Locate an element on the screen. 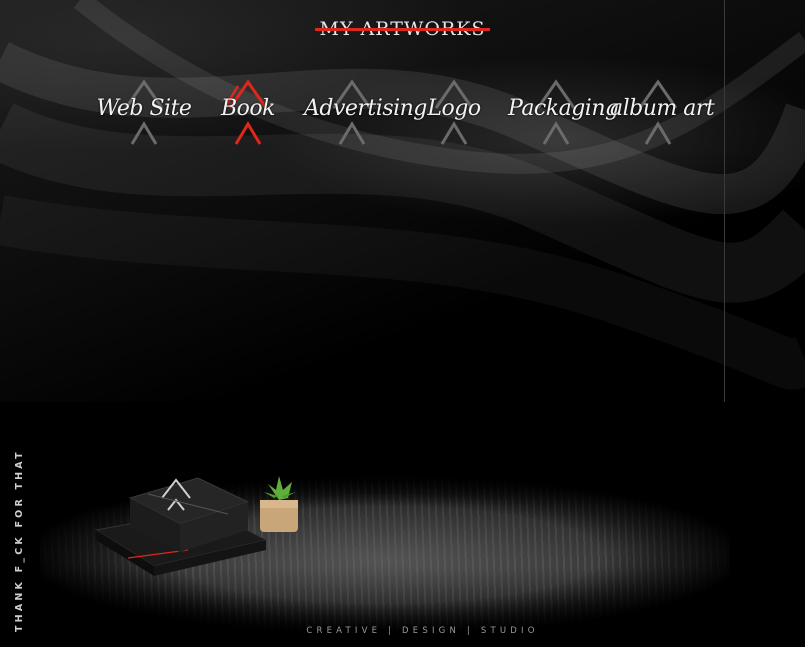 The image size is (805, 647). logo-strike-line is located at coordinates (402, 29).